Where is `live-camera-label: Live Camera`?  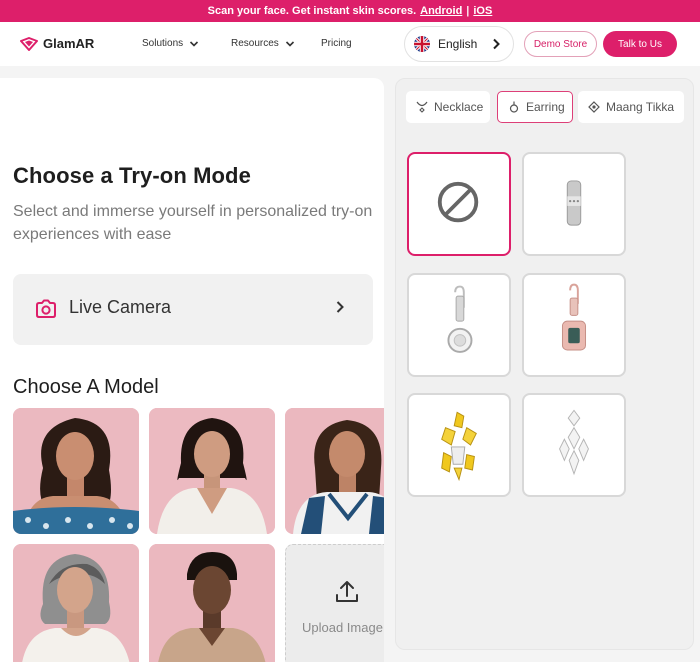 live-camera-label: Live Camera is located at coordinates (120, 307).